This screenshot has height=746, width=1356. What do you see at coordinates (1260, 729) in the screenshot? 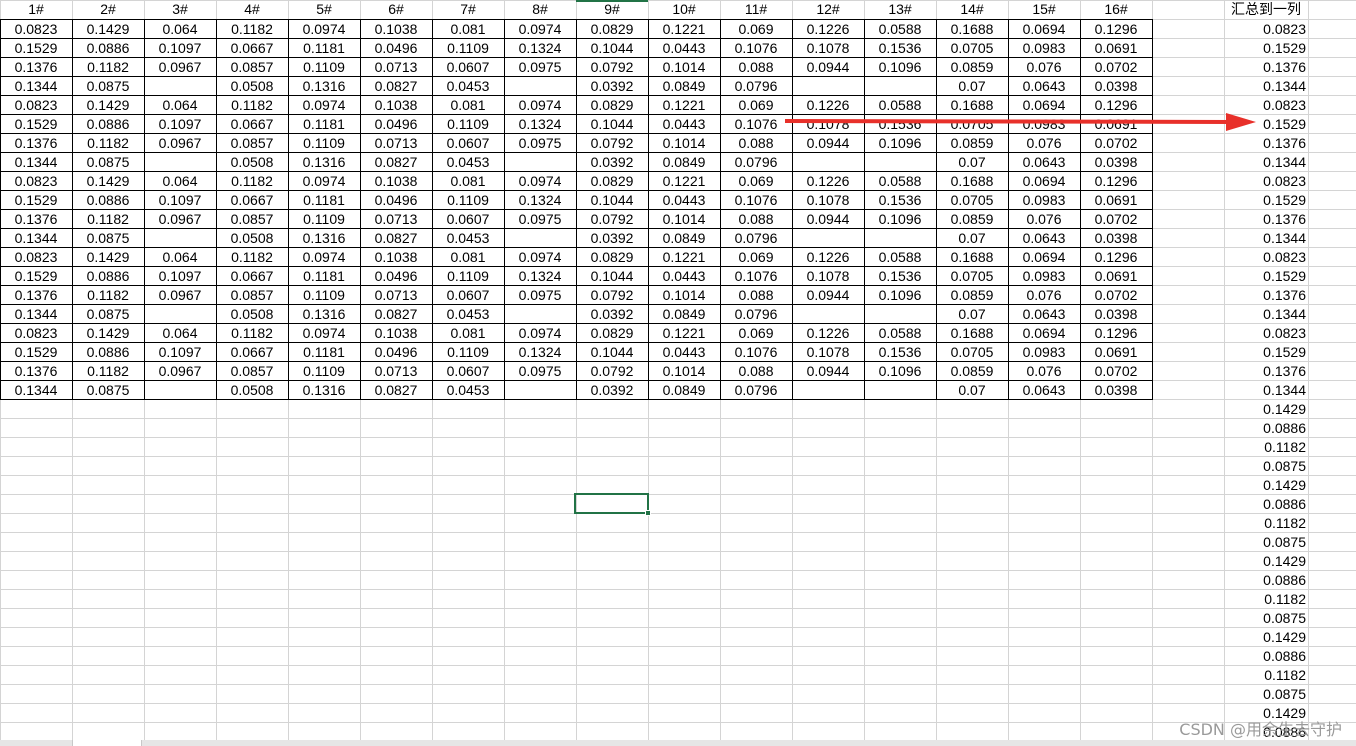
I see `watermark: CSDN @用余生去守护` at bounding box center [1260, 729].